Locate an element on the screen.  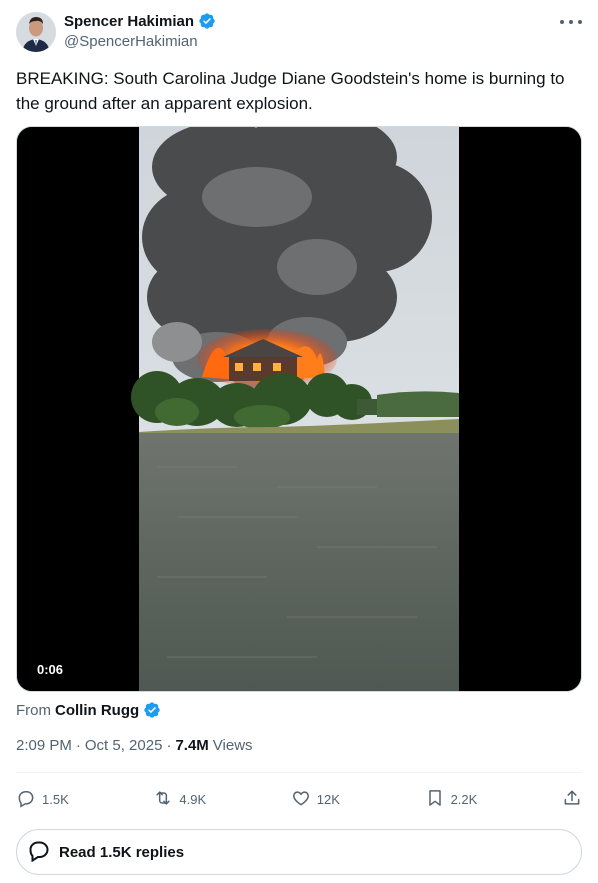
like-button: 12K is located at coordinates (315, 799).